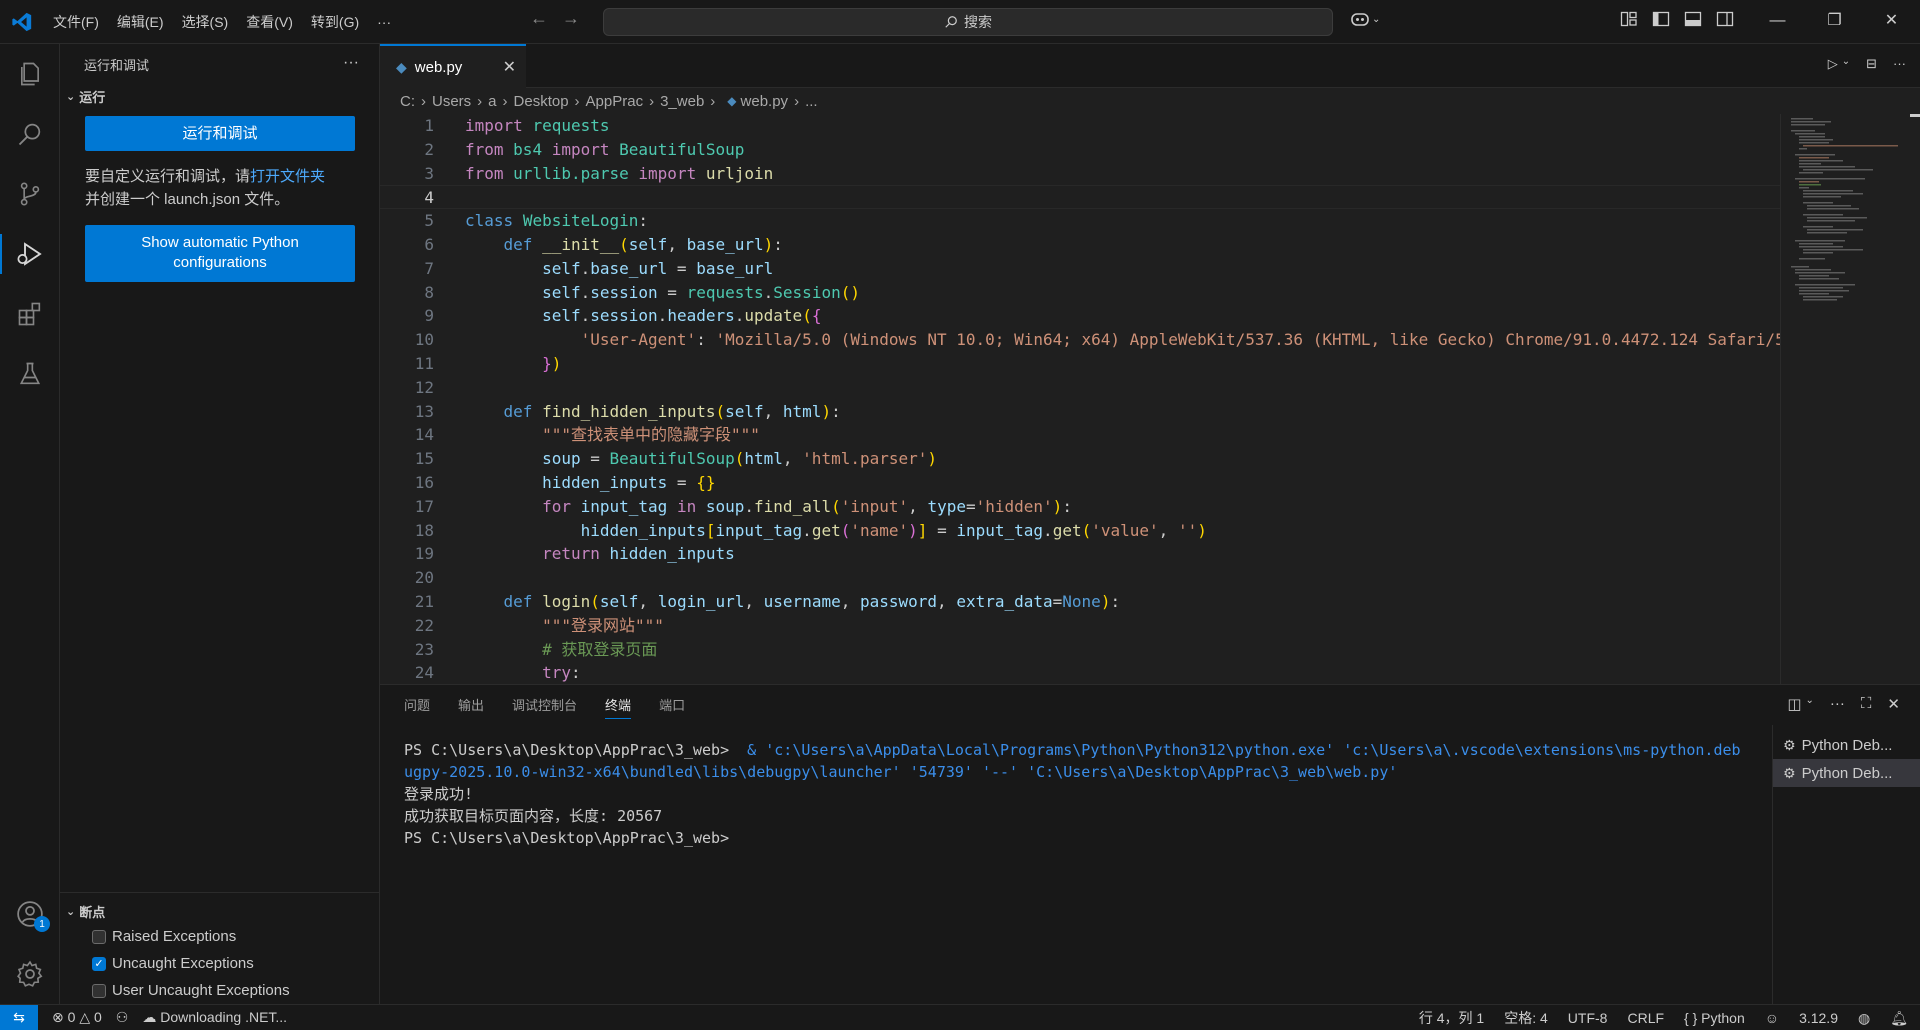 Image resolution: width=1920 pixels, height=1030 pixels. What do you see at coordinates (471, 707) in the screenshot?
I see `tab-output: 输出` at bounding box center [471, 707].